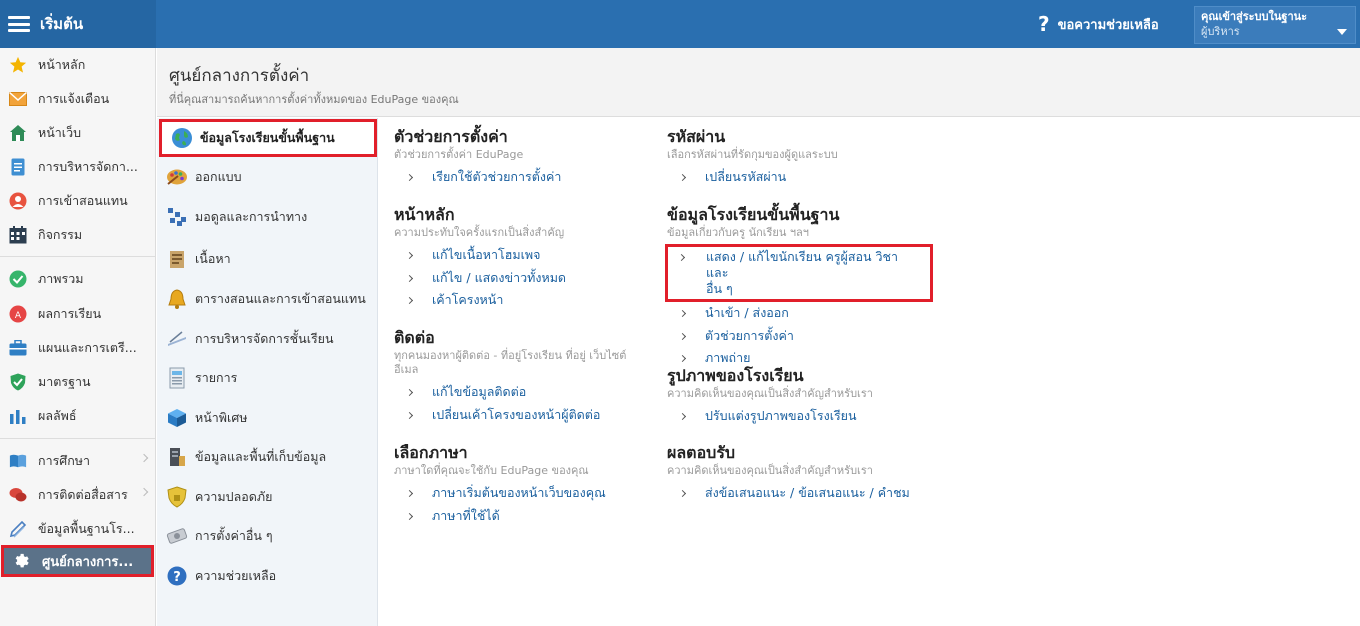 This screenshot has width=1360, height=626. I want to click on brand-label: เริ่มต้น, so click(61, 24).